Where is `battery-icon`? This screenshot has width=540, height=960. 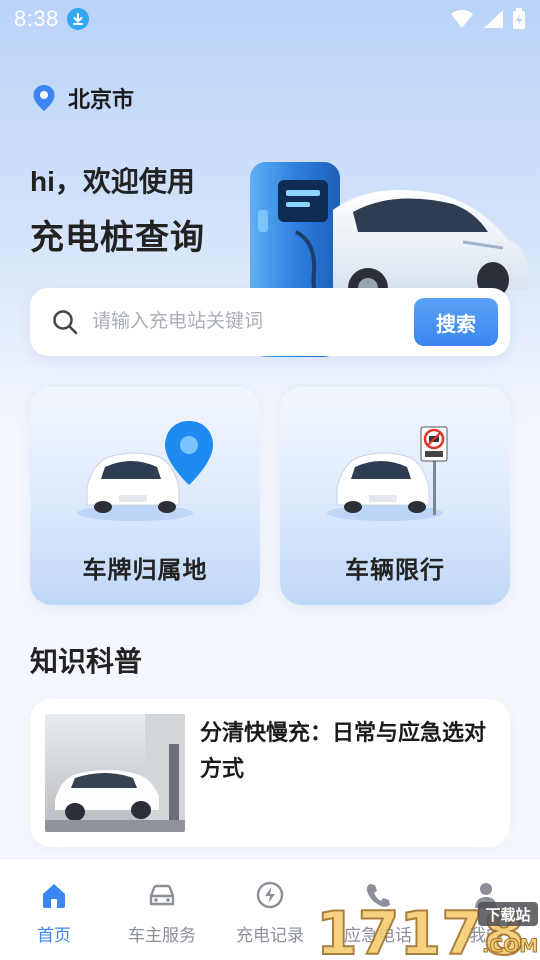 battery-icon is located at coordinates (519, 18).